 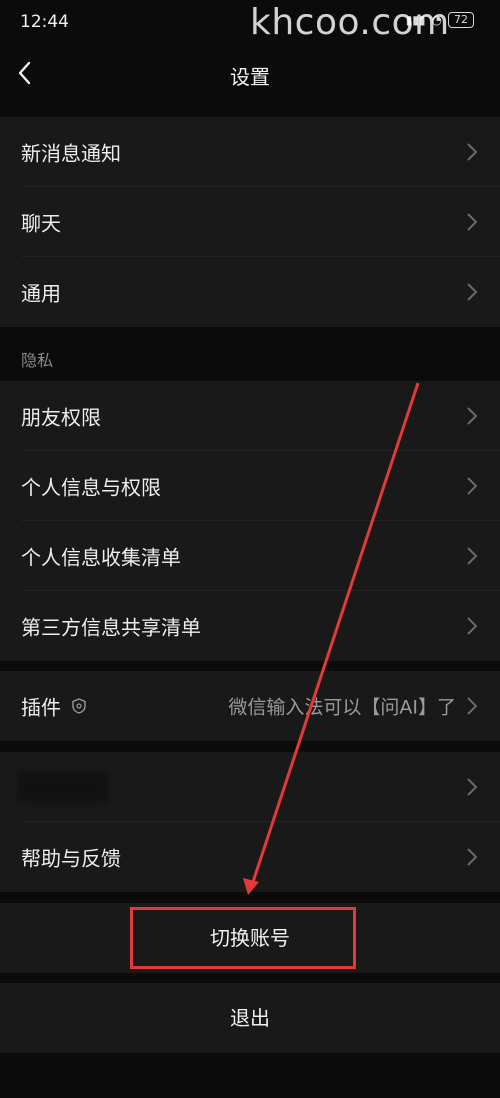 I want to click on settings-item-label: 朋友权限, so click(x=61, y=417).